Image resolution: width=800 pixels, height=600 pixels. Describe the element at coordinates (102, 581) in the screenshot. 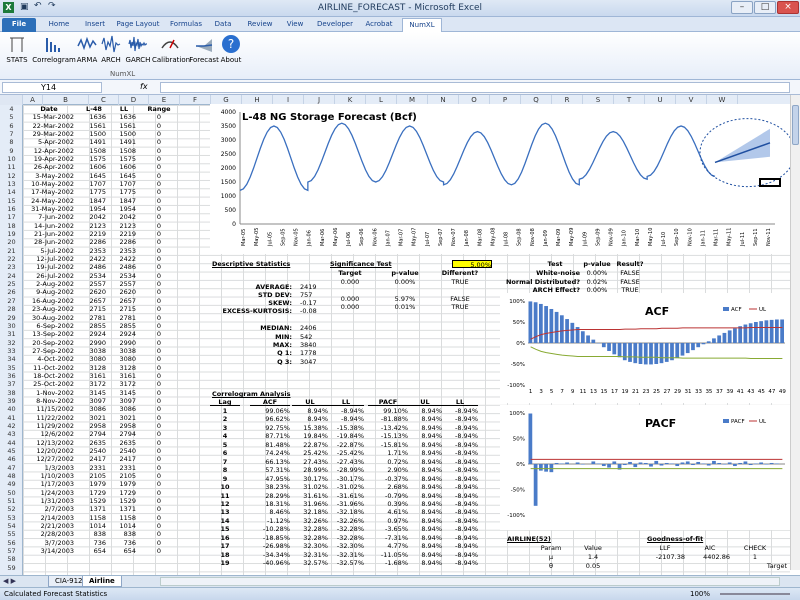

I see `sheet-tab-airline: Airline` at that location.